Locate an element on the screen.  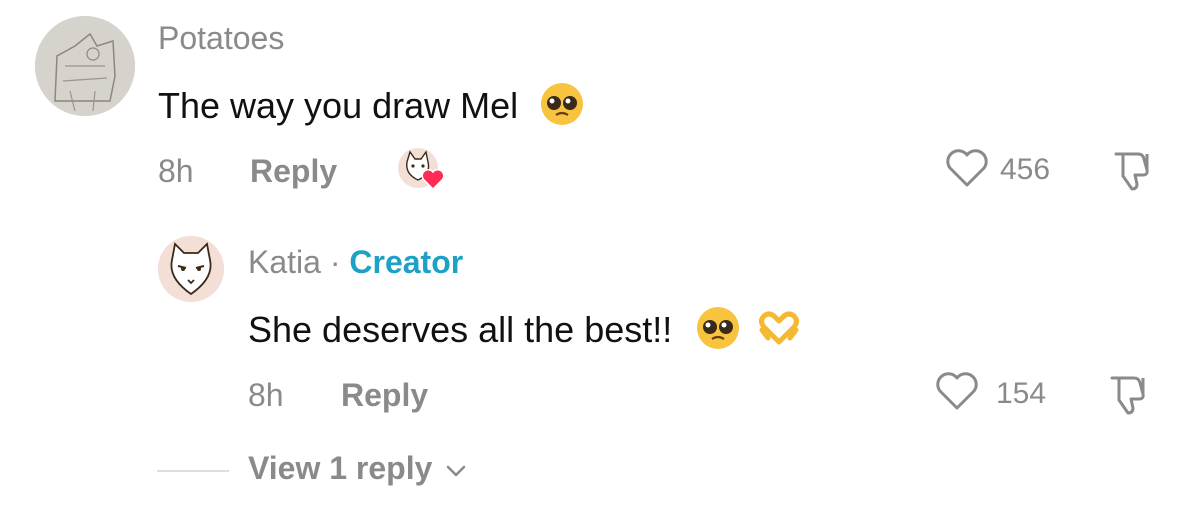
comment-like-count: 456 is located at coordinates (1025, 169).